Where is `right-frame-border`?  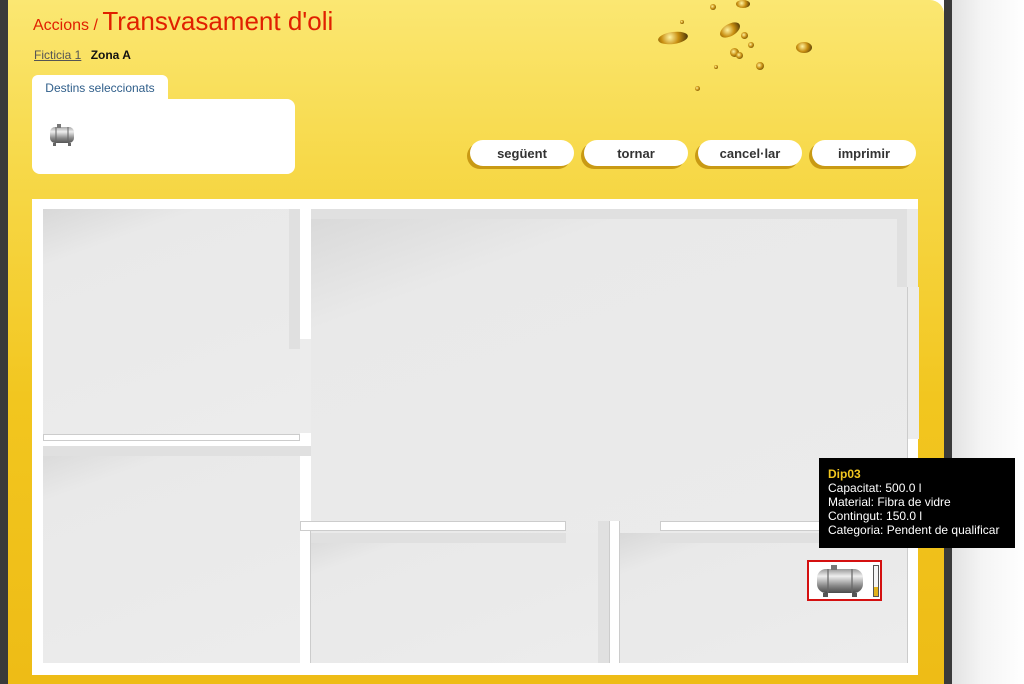
right-frame-border is located at coordinates (948, 342).